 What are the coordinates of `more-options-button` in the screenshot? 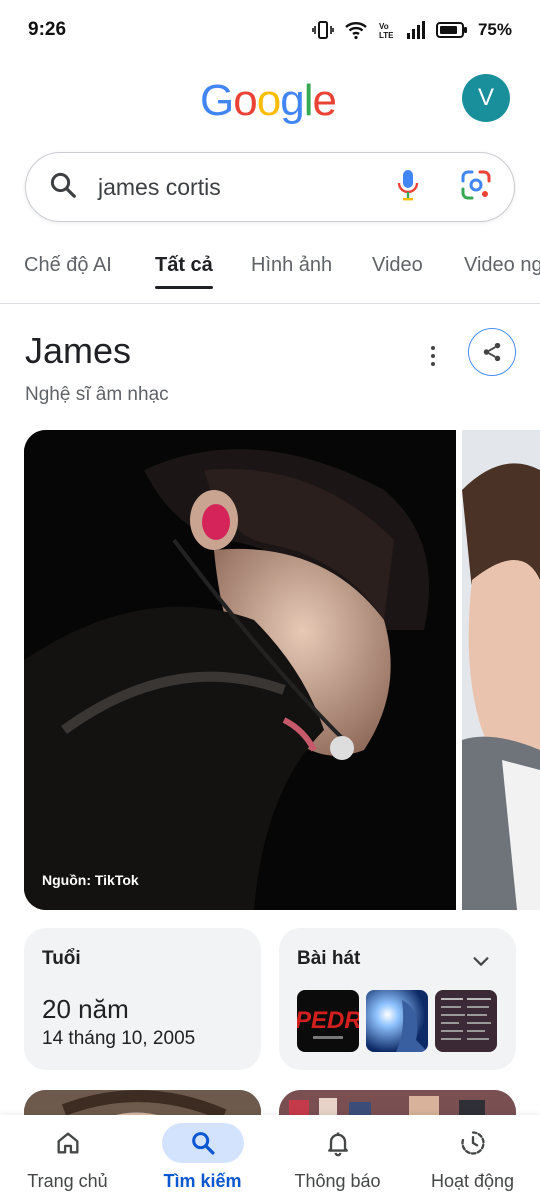 It's located at (433, 356).